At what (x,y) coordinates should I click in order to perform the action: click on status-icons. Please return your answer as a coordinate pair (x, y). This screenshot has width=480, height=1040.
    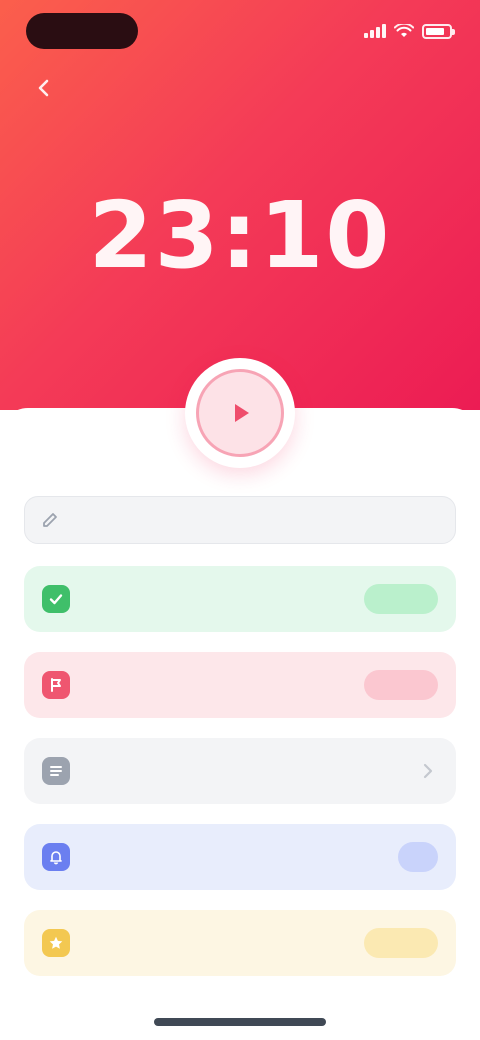
    Looking at the image, I should click on (409, 31).